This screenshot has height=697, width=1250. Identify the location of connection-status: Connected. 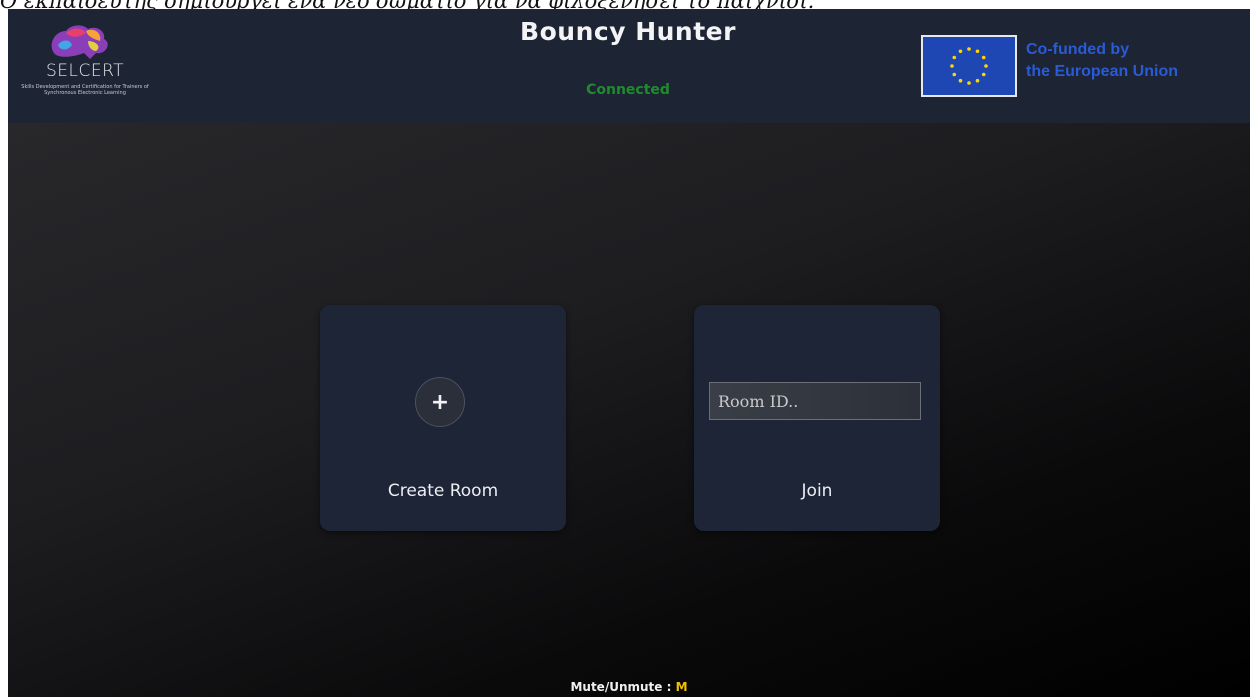
(628, 90).